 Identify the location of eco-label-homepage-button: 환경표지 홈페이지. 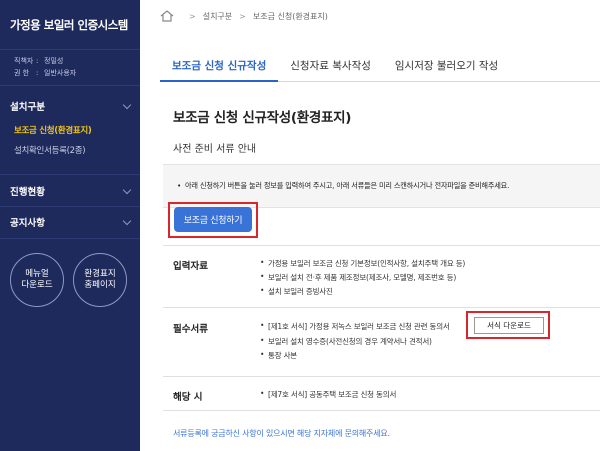
(100, 280).